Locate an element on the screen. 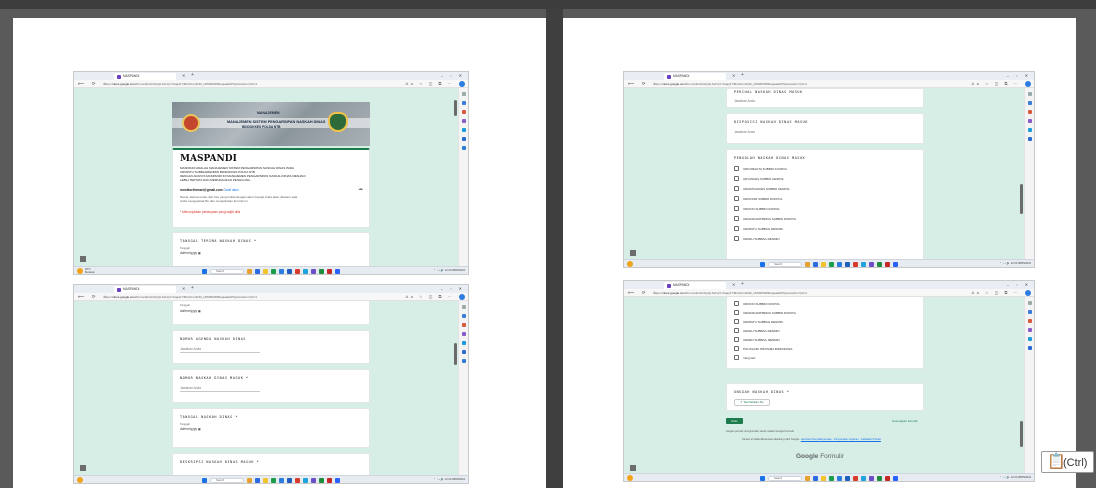 The image size is (1096, 488). toolbar-icons: Aa ☆ ◫ ⧉ ⋯ is located at coordinates (995, 292).